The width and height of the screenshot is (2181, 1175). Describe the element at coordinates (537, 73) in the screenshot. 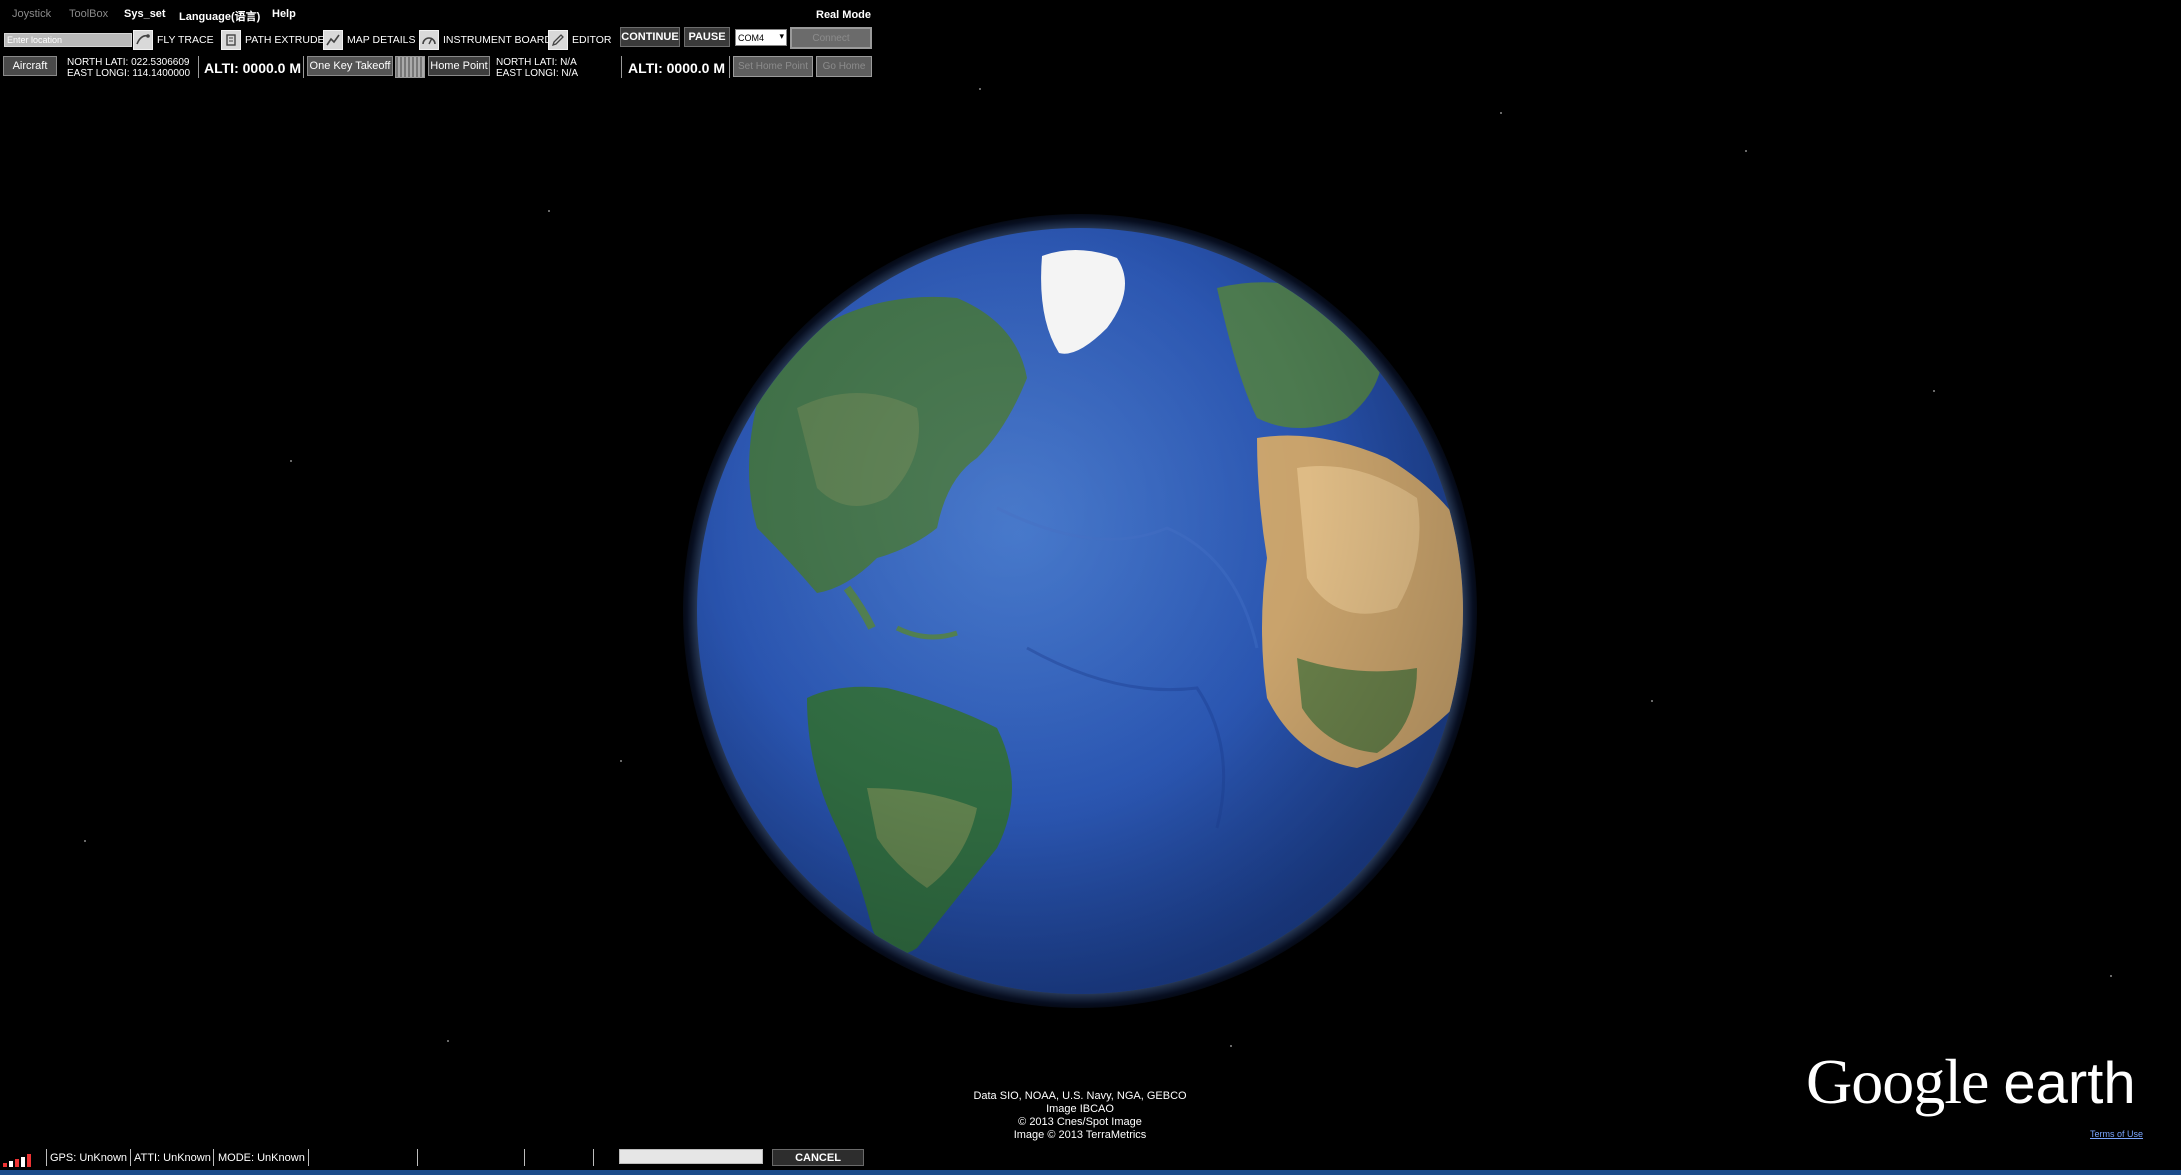

I see `home-east-longi: EAST LONGI: N/A` at that location.